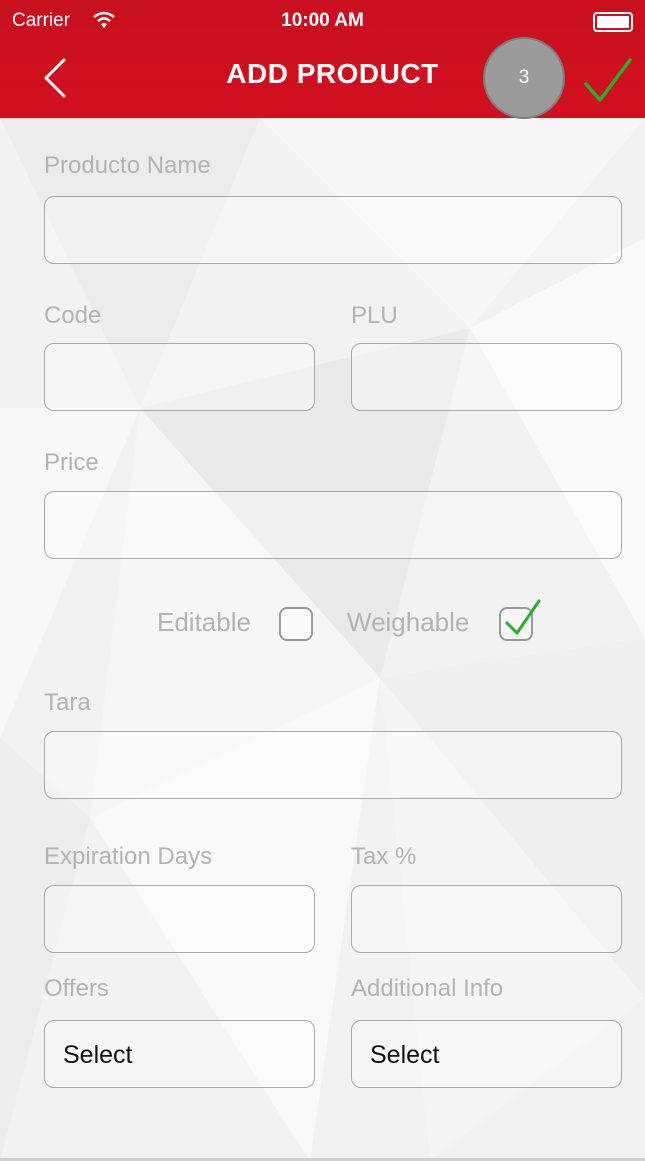  I want to click on app-header: Carrier 10:00 AM ADD PRODUCT 3, so click(322, 59).